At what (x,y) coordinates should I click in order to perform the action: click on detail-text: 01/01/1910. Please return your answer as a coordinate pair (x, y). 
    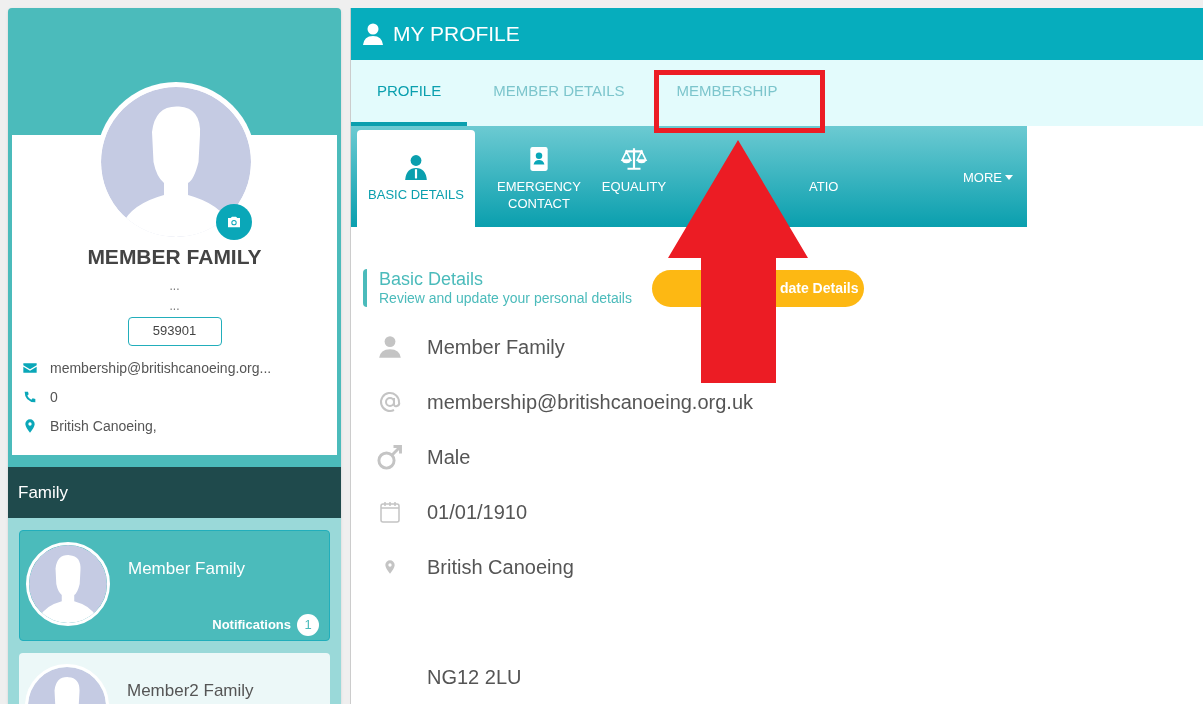
    Looking at the image, I should click on (477, 512).